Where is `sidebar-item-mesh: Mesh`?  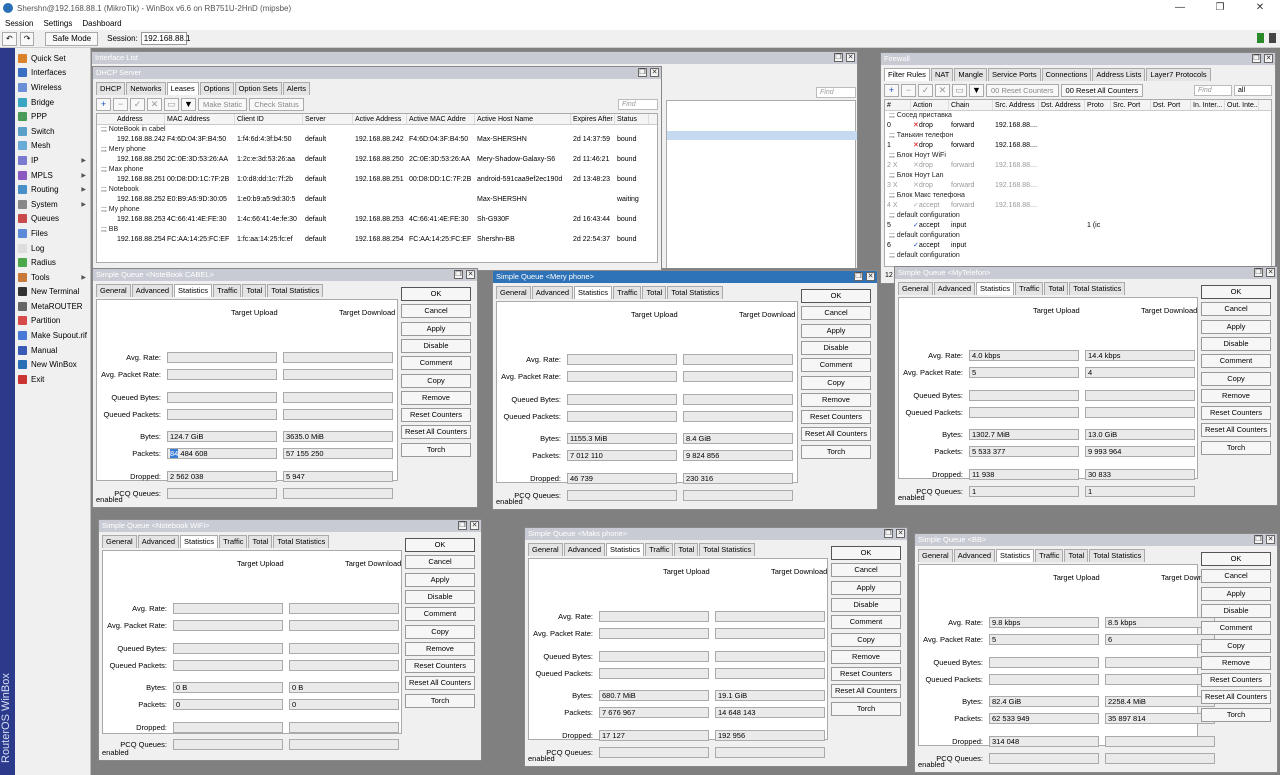 sidebar-item-mesh: Mesh is located at coordinates (52, 146).